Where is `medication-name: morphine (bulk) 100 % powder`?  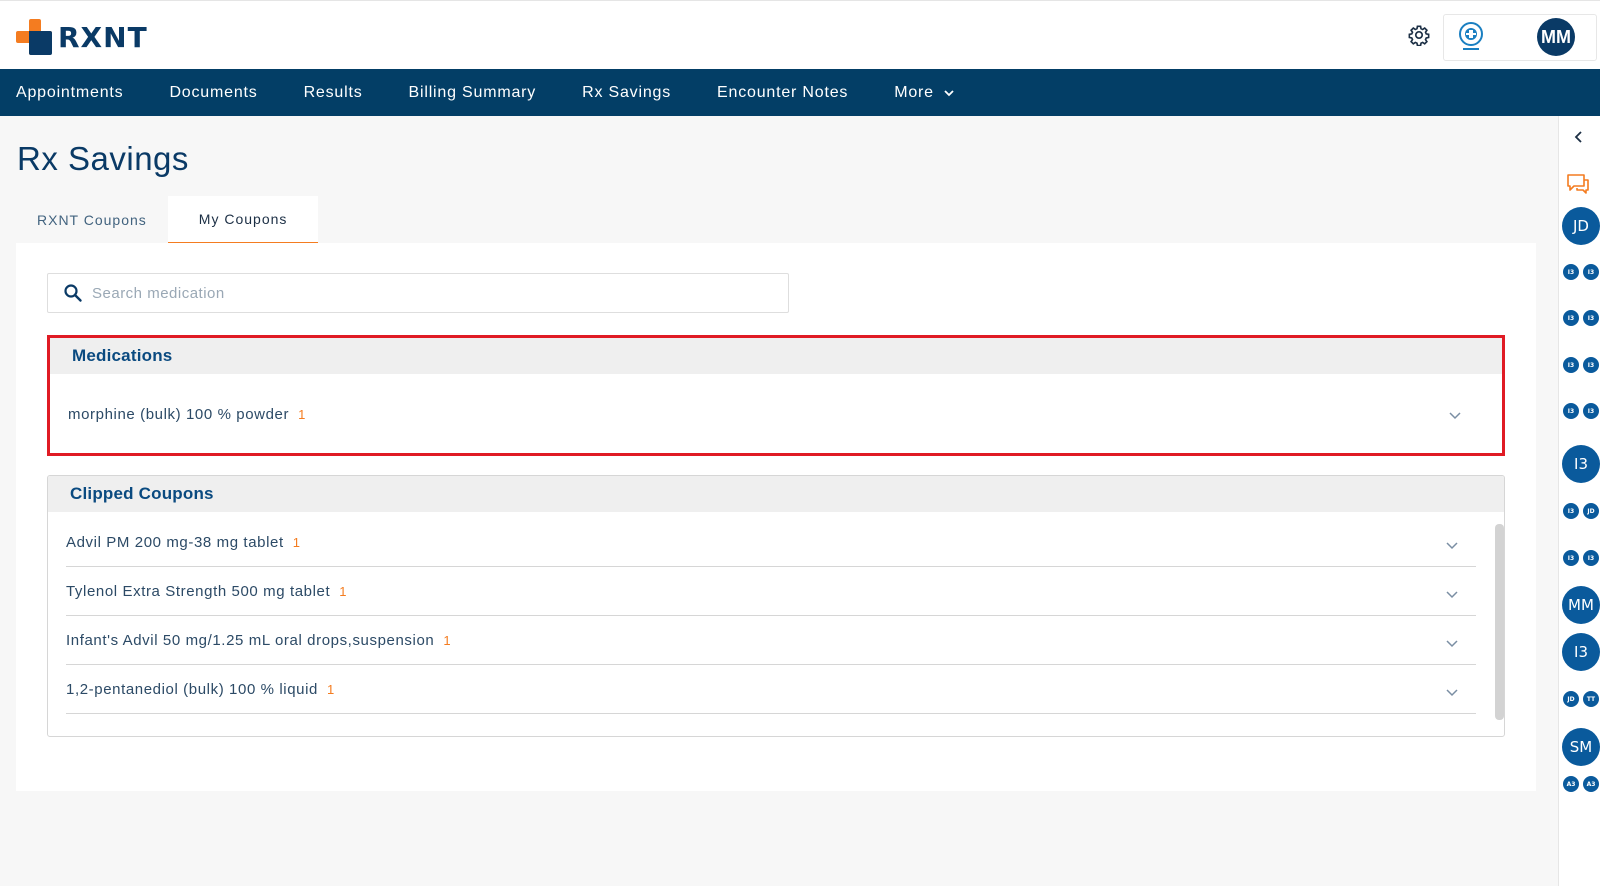
medication-name: morphine (bulk) 100 % powder is located at coordinates (179, 414).